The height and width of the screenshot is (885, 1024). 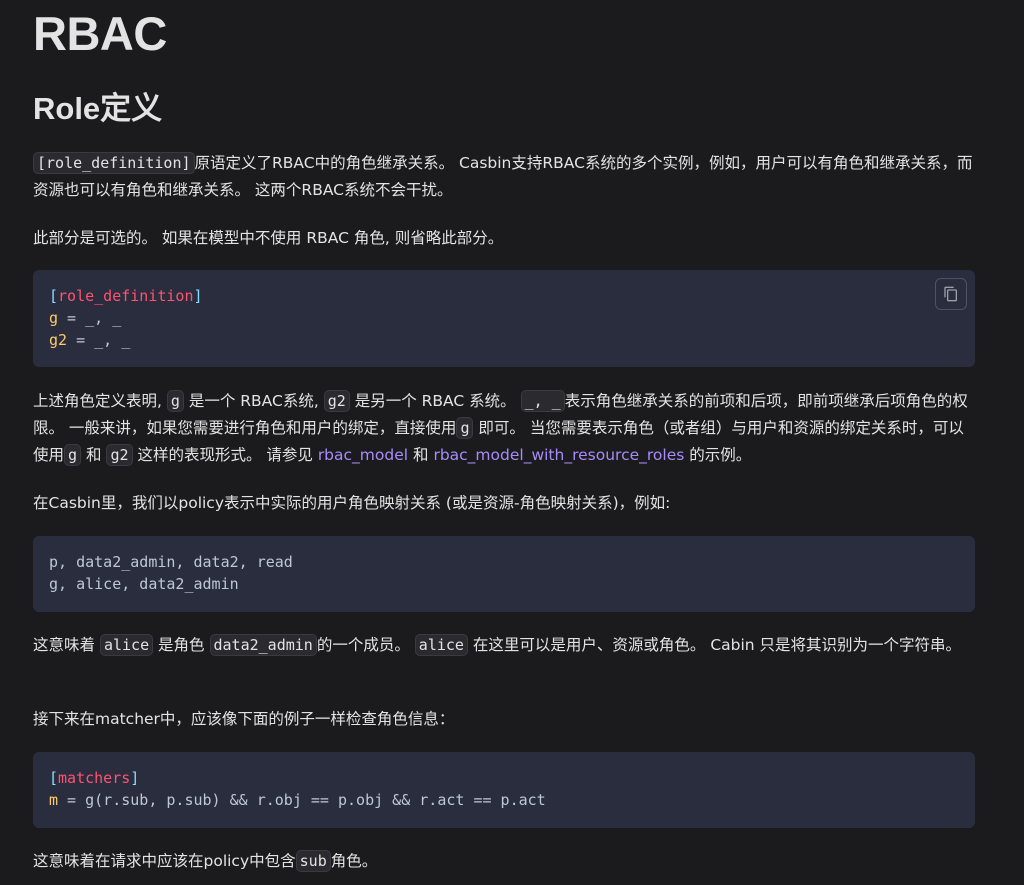 I want to click on paragraph-text: 此部分是可选的。 如果在模型中不使用 RBAC 角色, 则省略此部分。, so click(x=268, y=238).